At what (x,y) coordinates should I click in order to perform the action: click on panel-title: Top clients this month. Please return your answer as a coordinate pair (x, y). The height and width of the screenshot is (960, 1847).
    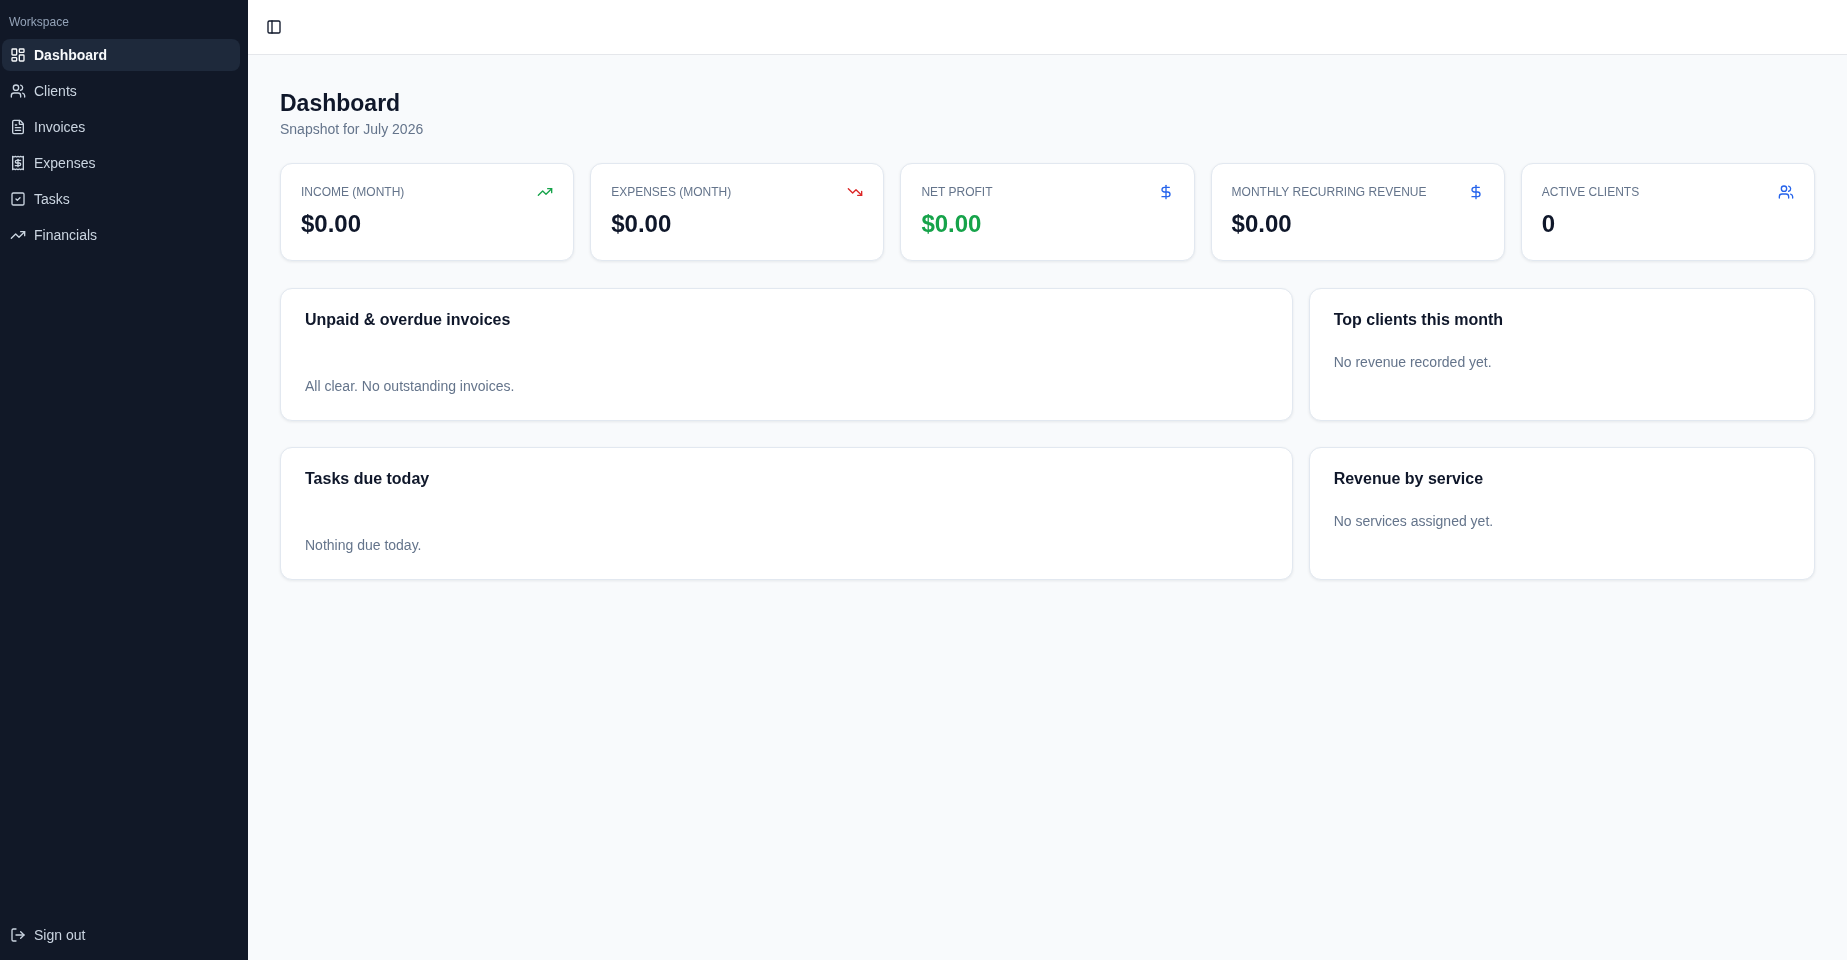
    Looking at the image, I should click on (1419, 320).